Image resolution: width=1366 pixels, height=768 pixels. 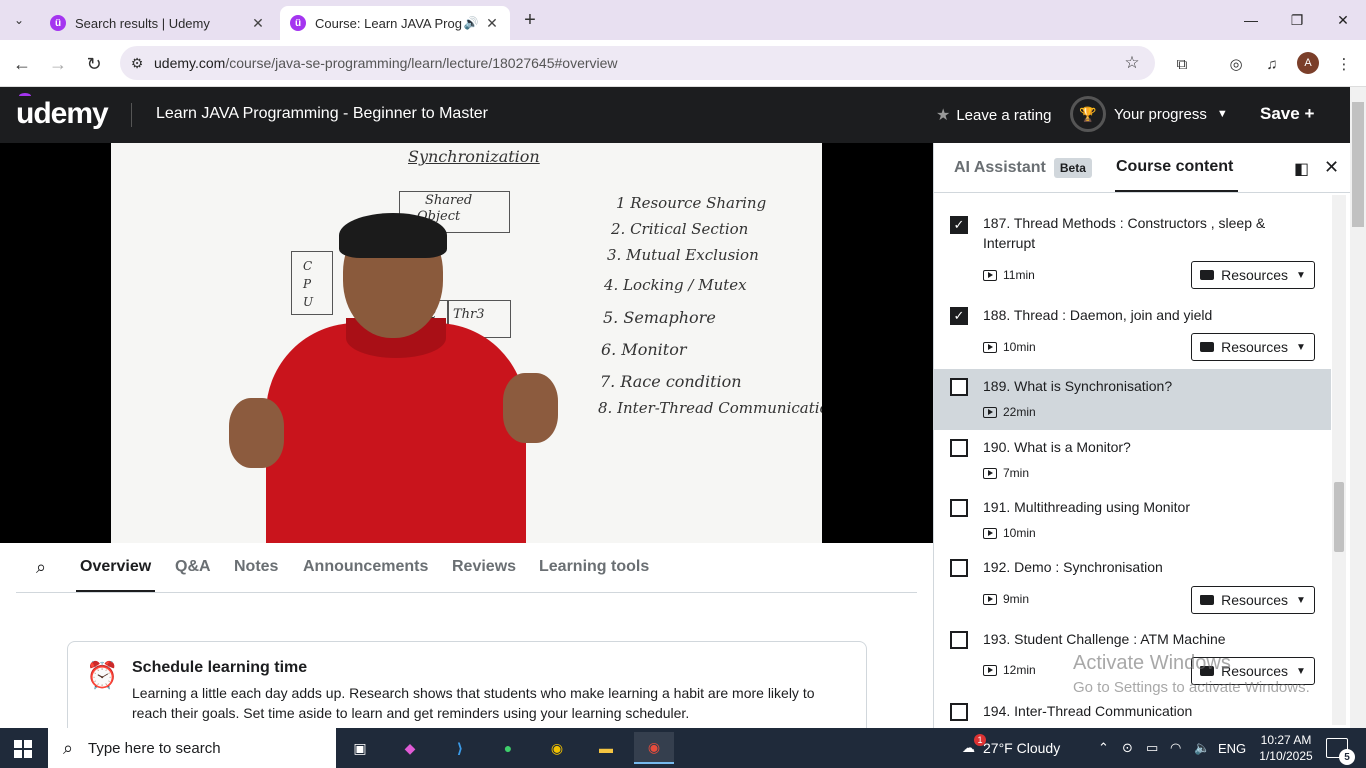 What do you see at coordinates (410, 748) in the screenshot?
I see `copilot-icon: ◆` at bounding box center [410, 748].